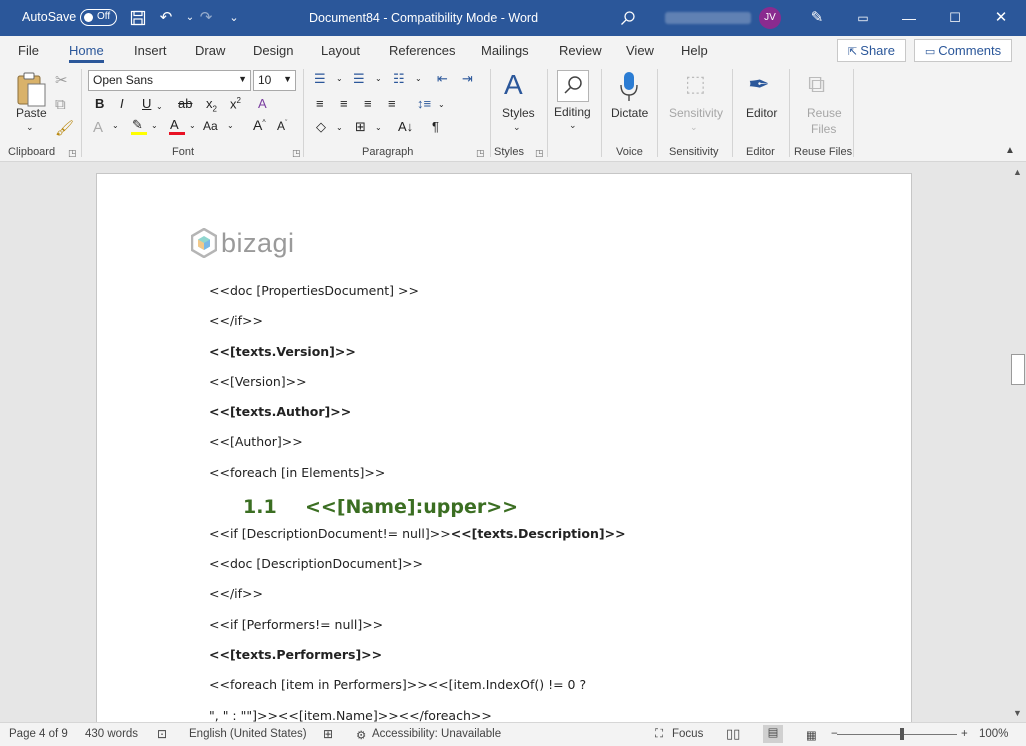 The height and width of the screenshot is (746, 1026). What do you see at coordinates (274, 80) in the screenshot?
I see `font-size-select: 10 ▼` at bounding box center [274, 80].